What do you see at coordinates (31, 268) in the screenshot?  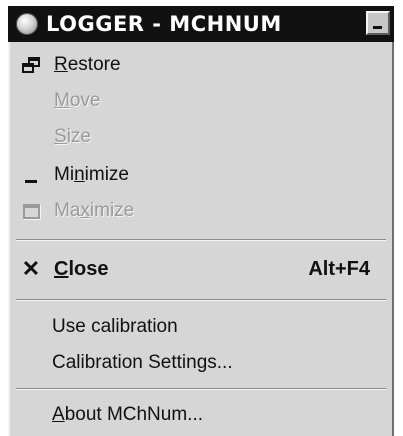 I see `close-icon: ✕` at bounding box center [31, 268].